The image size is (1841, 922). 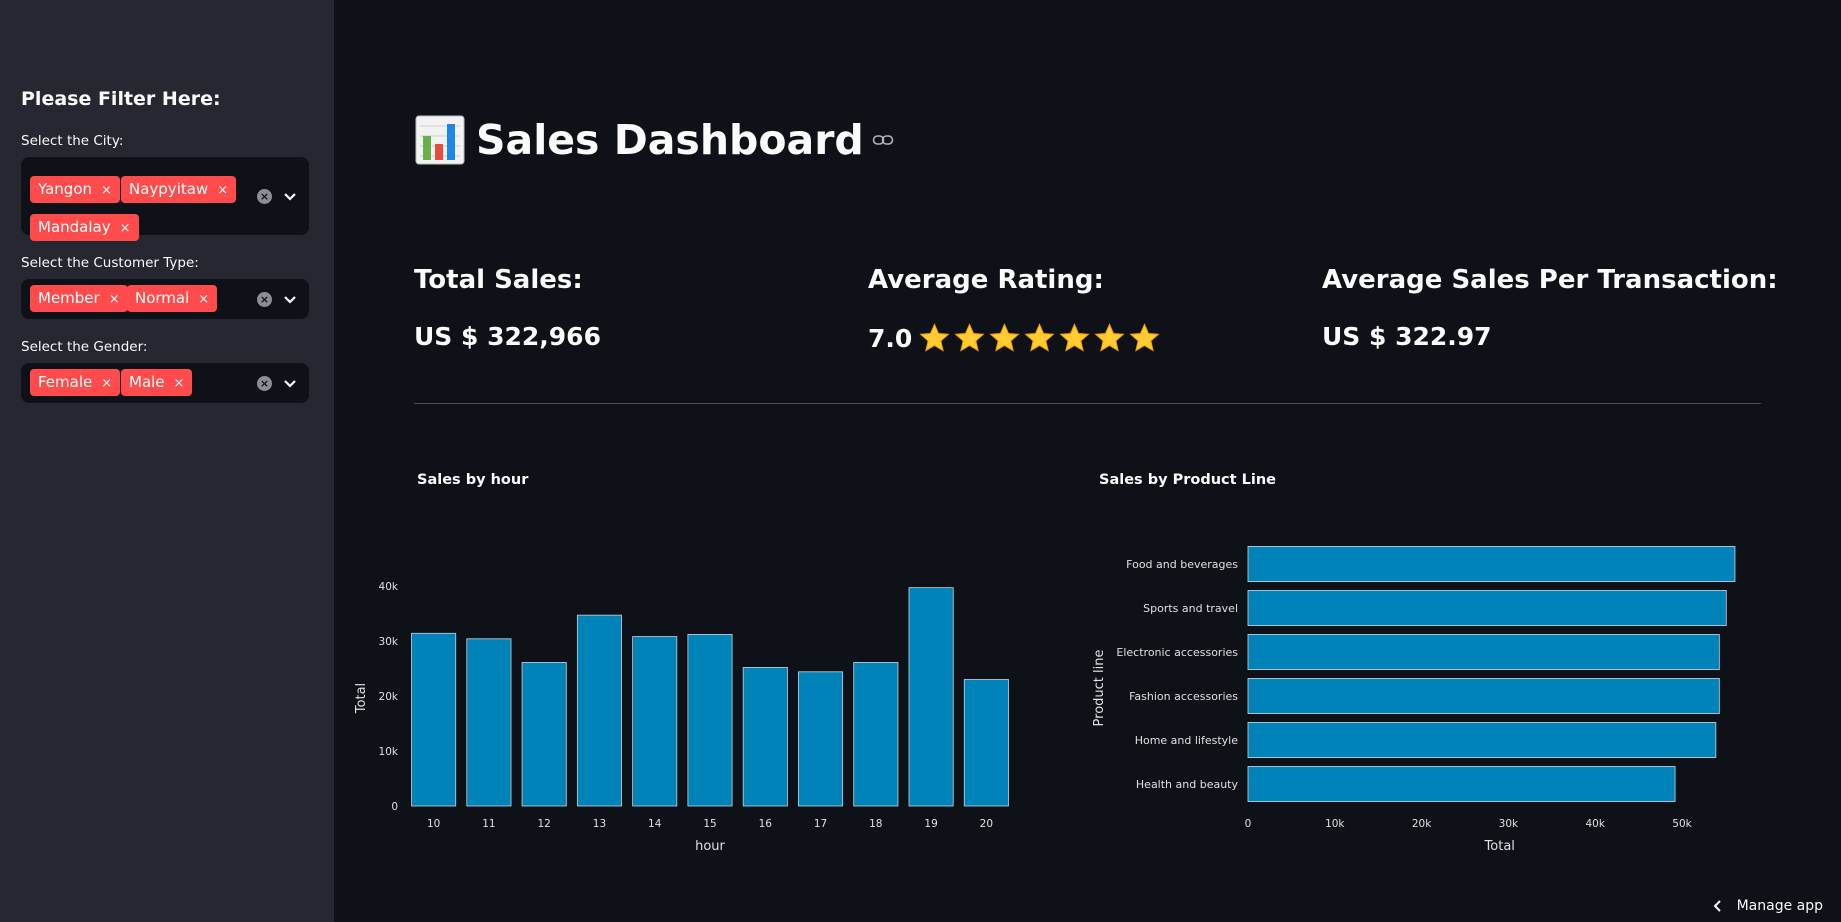 What do you see at coordinates (361, 698) in the screenshot?
I see `y-axis-label: Total` at bounding box center [361, 698].